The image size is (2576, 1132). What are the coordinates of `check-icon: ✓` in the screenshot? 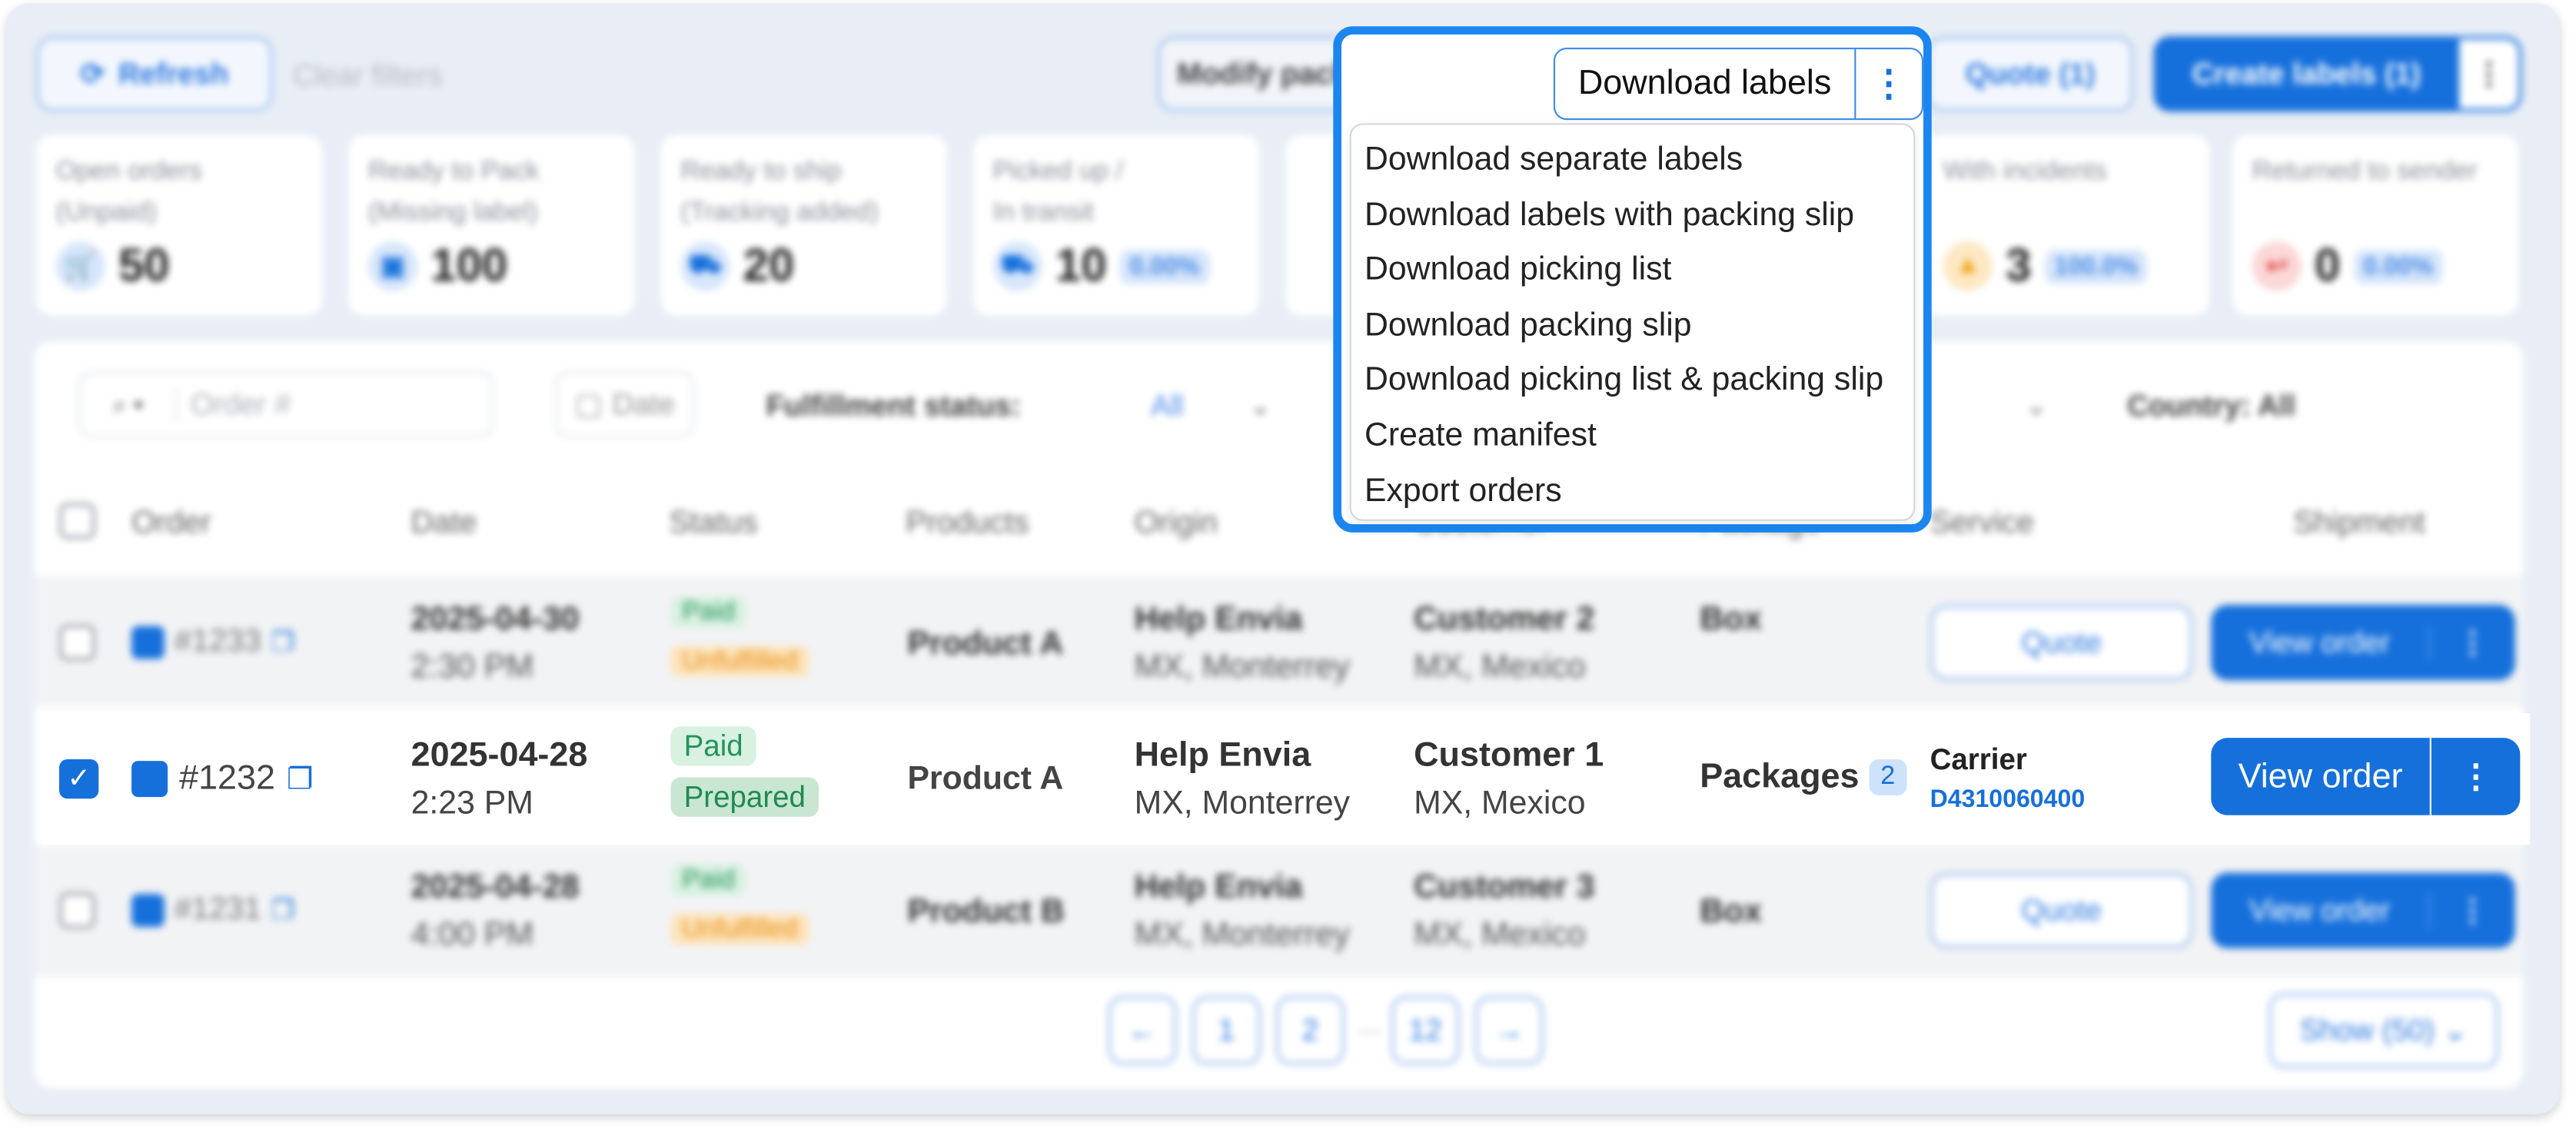 It's located at (79, 778).